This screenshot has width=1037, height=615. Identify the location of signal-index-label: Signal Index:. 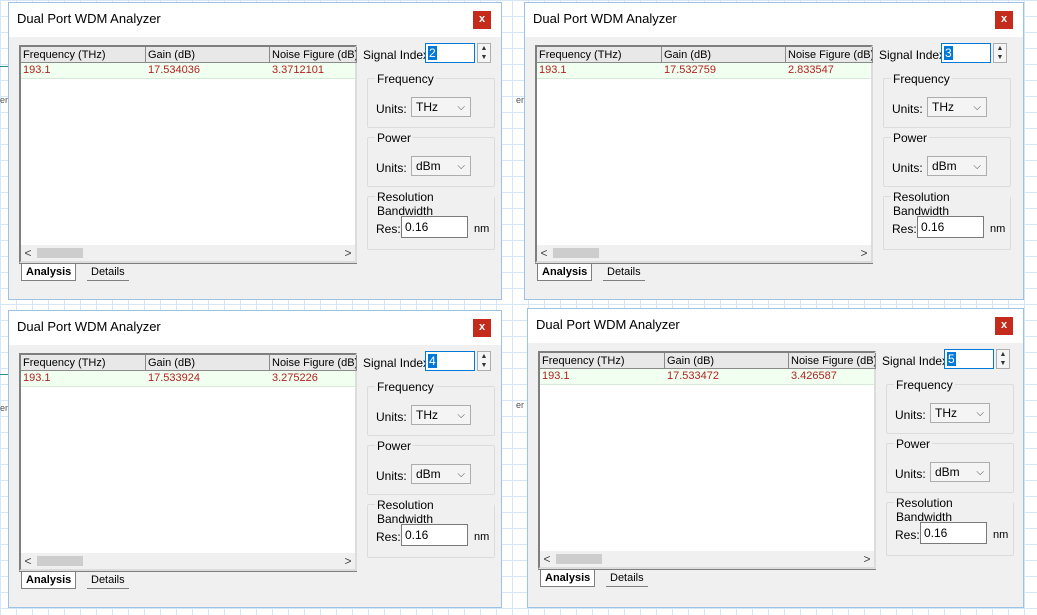
(398, 55).